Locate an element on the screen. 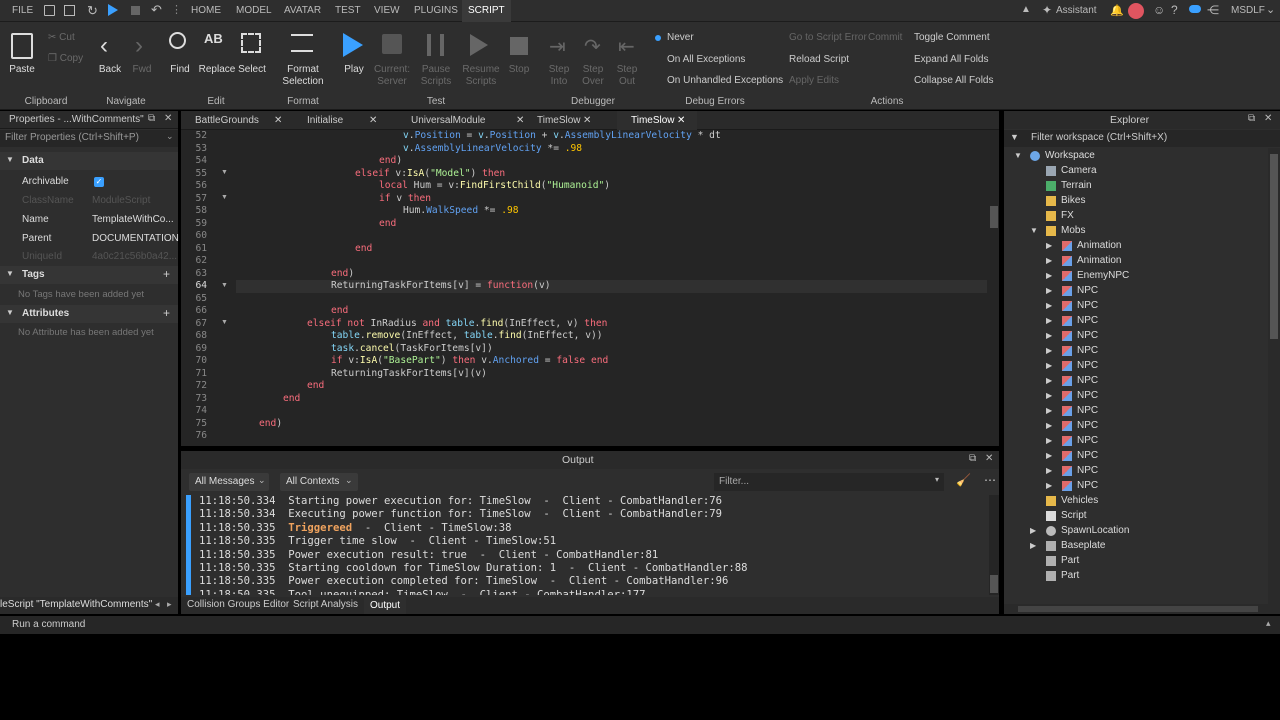 The height and width of the screenshot is (720, 1280). explorer-hscrollbar is located at coordinates (1142, 609).